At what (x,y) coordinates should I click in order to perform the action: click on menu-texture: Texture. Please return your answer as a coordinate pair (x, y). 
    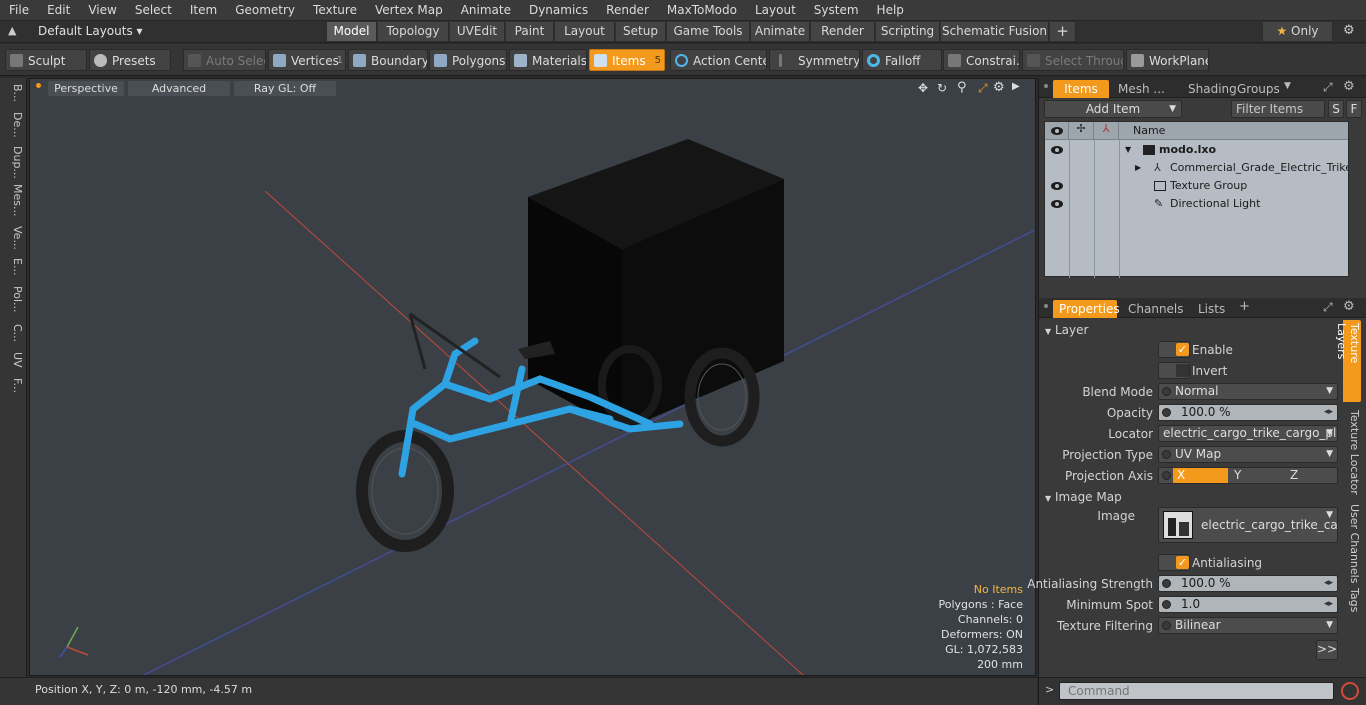
    Looking at the image, I should click on (335, 10).